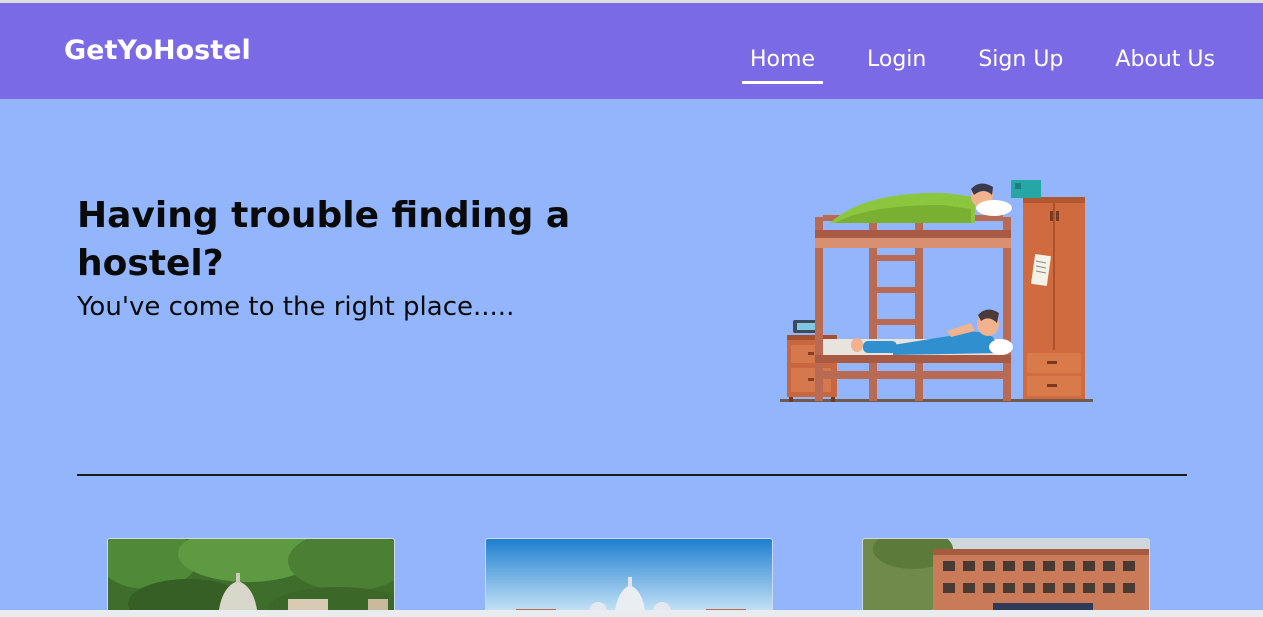  I want to click on hostel-card-1-image, so click(251, 578).